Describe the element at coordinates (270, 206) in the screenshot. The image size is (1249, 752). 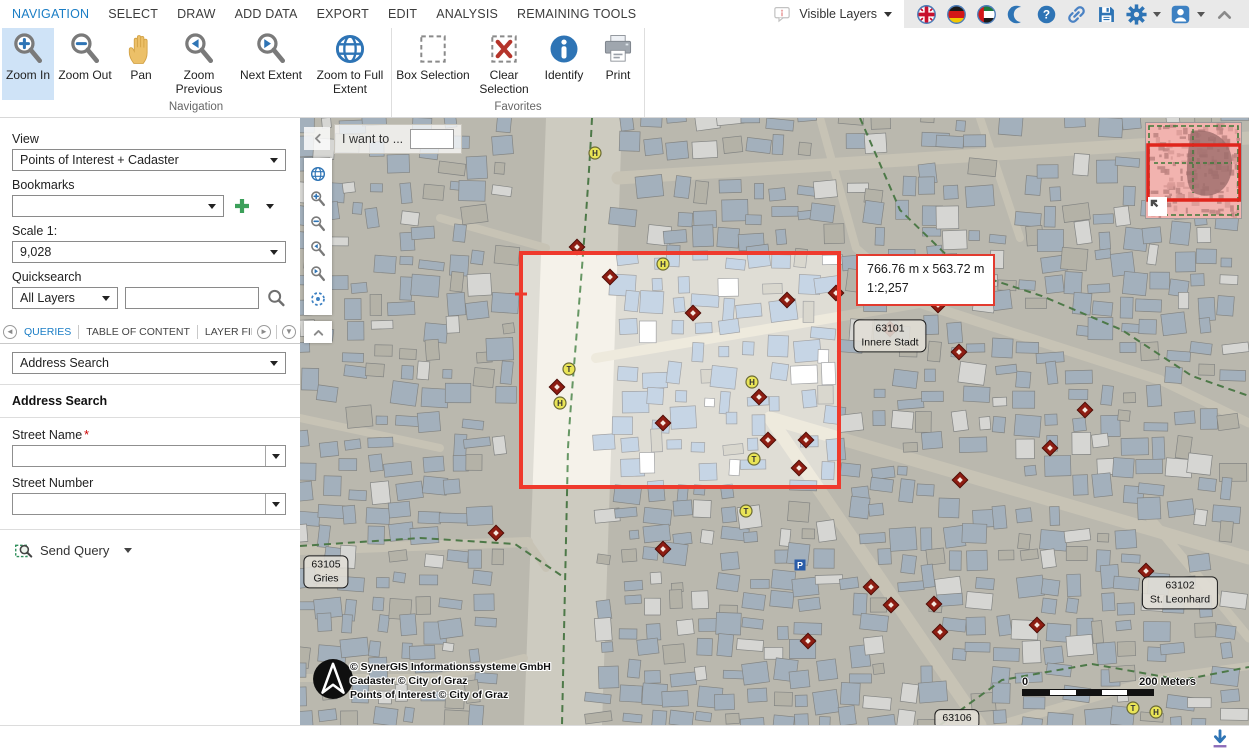
I see `bookmark-menu-caret` at that location.